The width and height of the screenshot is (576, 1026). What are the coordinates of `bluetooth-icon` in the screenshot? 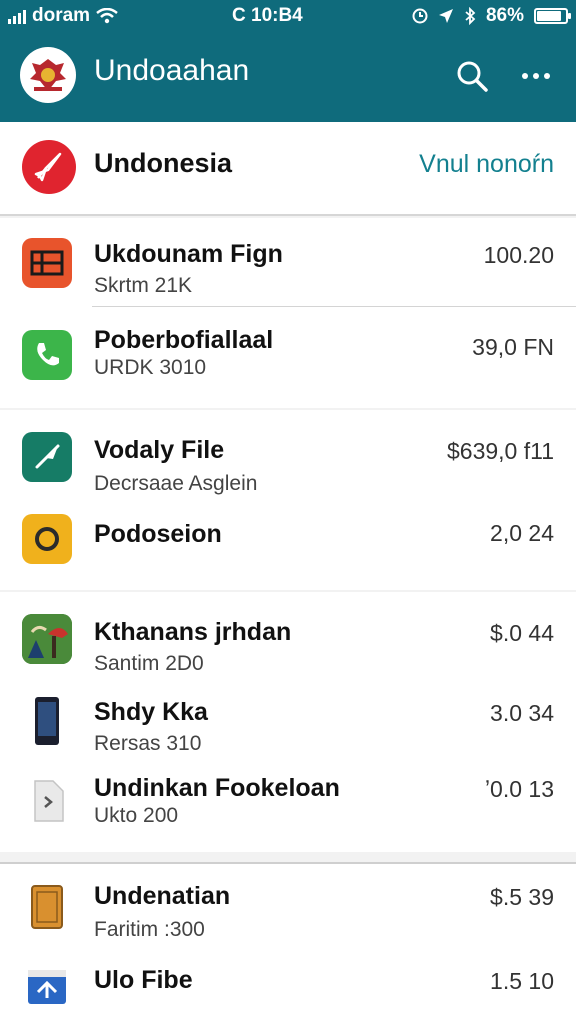 It's located at (470, 16).